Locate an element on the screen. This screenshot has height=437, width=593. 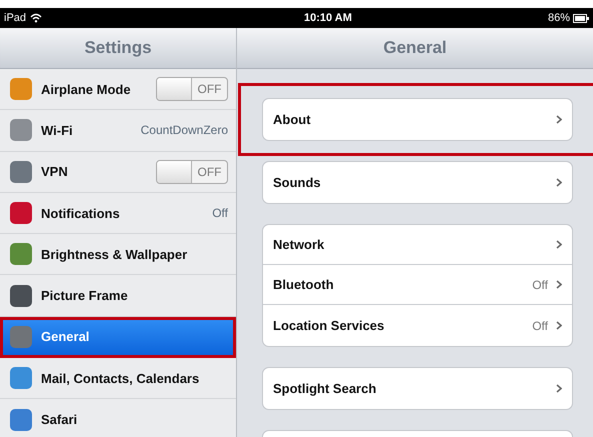
settings-item: Notifications Off is located at coordinates (118, 213).